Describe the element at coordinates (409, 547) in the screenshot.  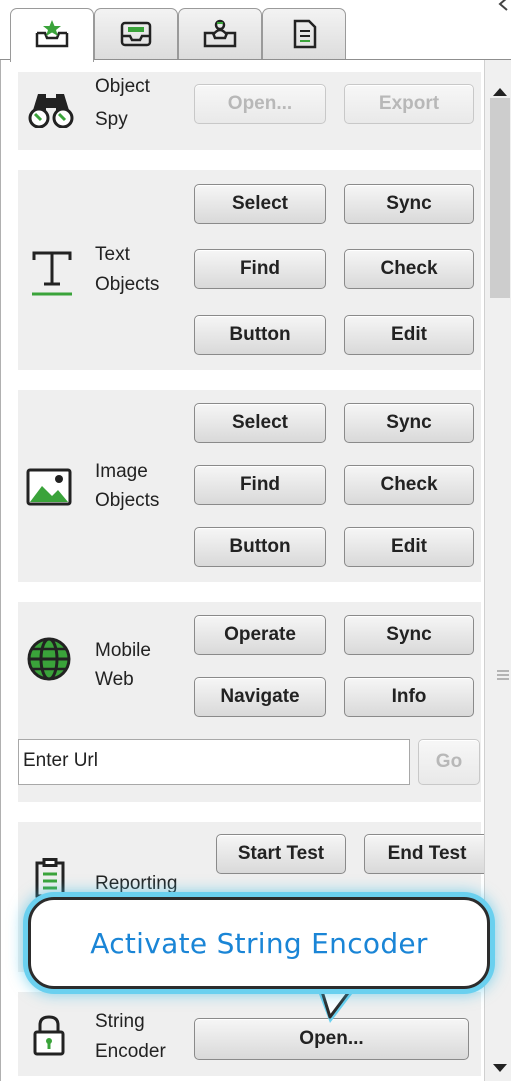
I see `image-edit-button: Edit` at that location.